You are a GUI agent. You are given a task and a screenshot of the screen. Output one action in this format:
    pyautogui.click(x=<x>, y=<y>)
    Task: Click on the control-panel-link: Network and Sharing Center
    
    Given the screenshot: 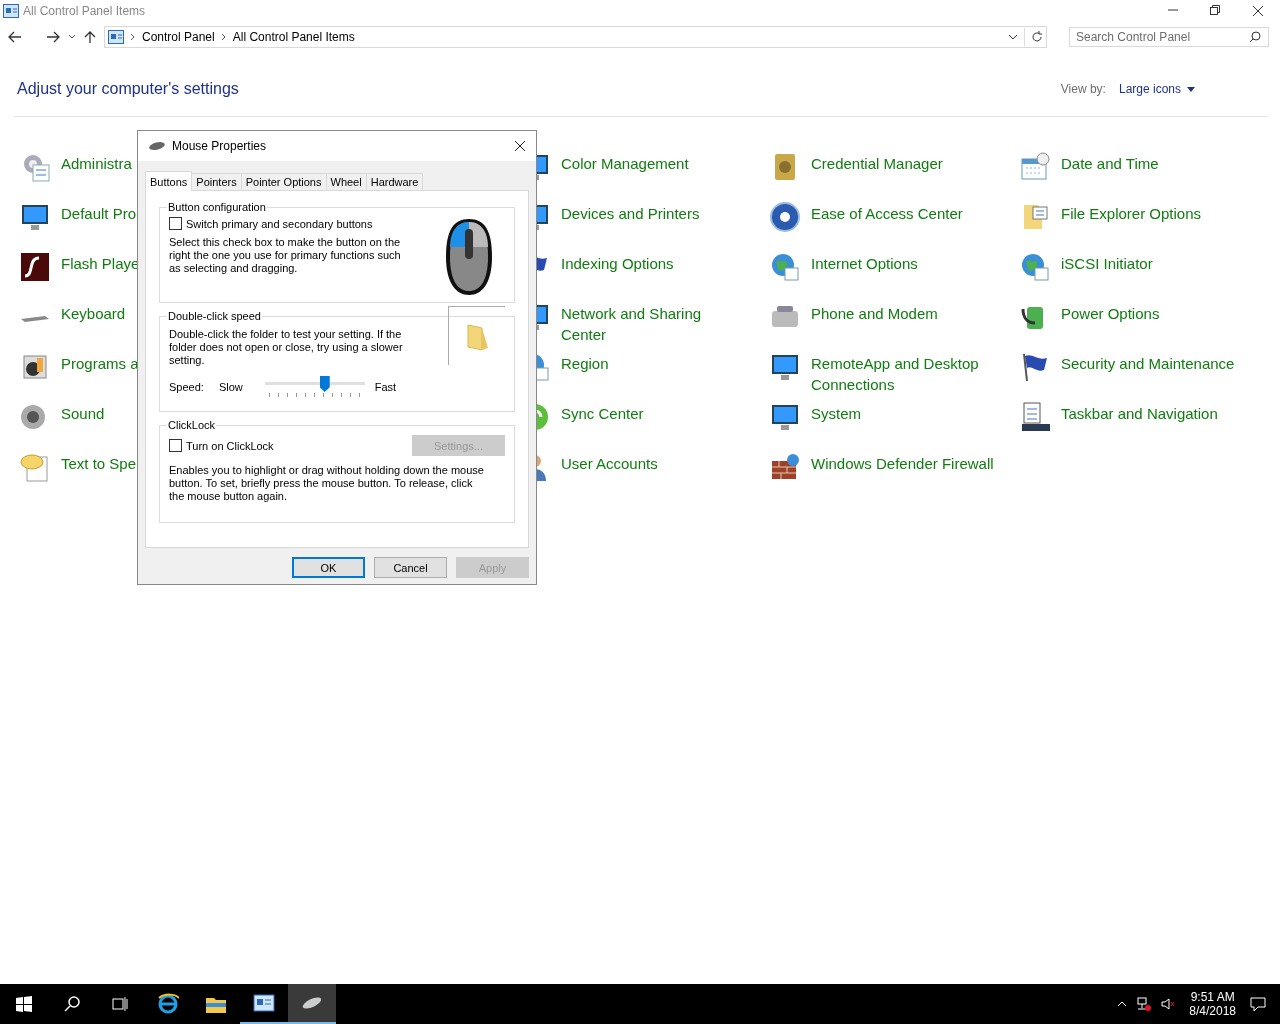 What is the action you would take?
    pyautogui.click(x=653, y=324)
    